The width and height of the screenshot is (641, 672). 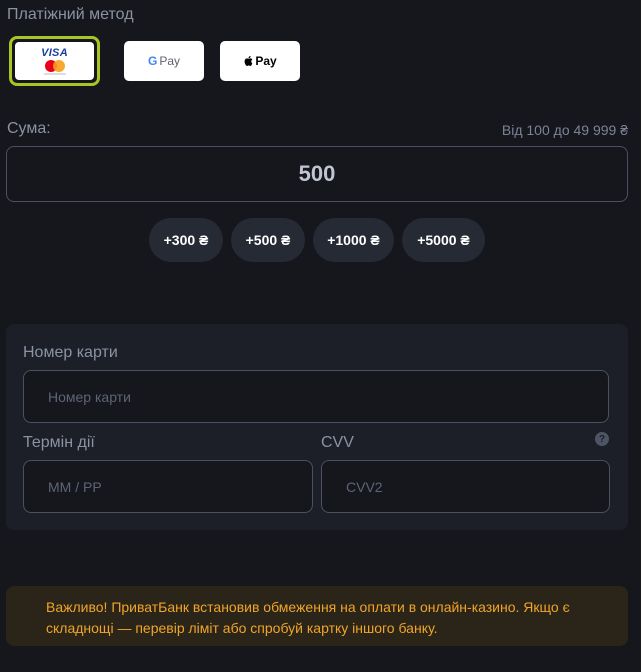 I want to click on expiry-input, so click(x=168, y=486).